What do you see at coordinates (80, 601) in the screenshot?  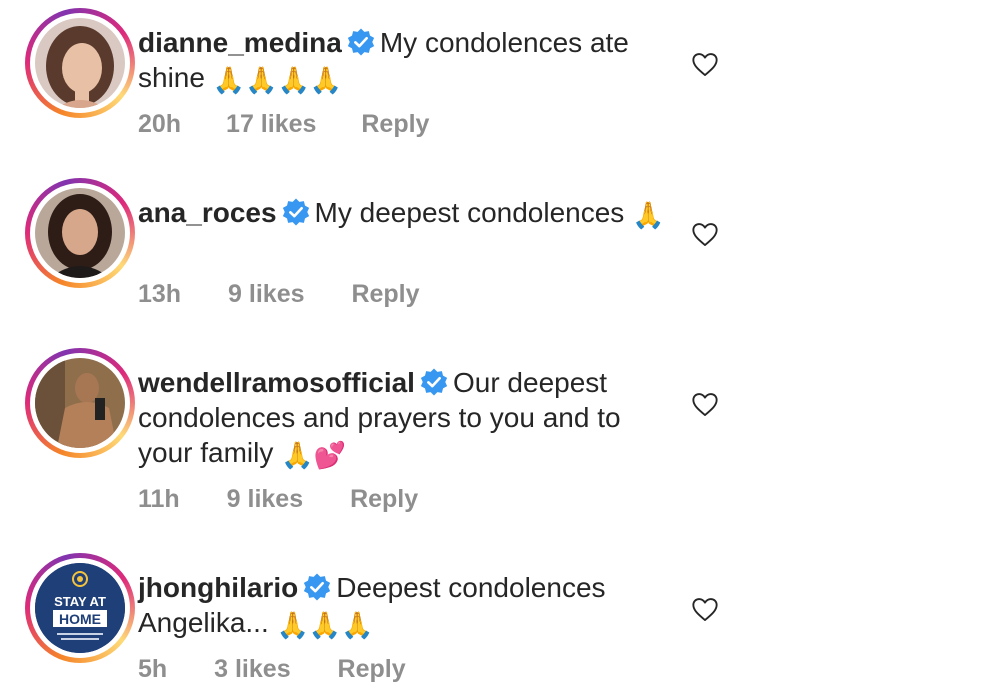 I see `badge-line1: STAY AT` at bounding box center [80, 601].